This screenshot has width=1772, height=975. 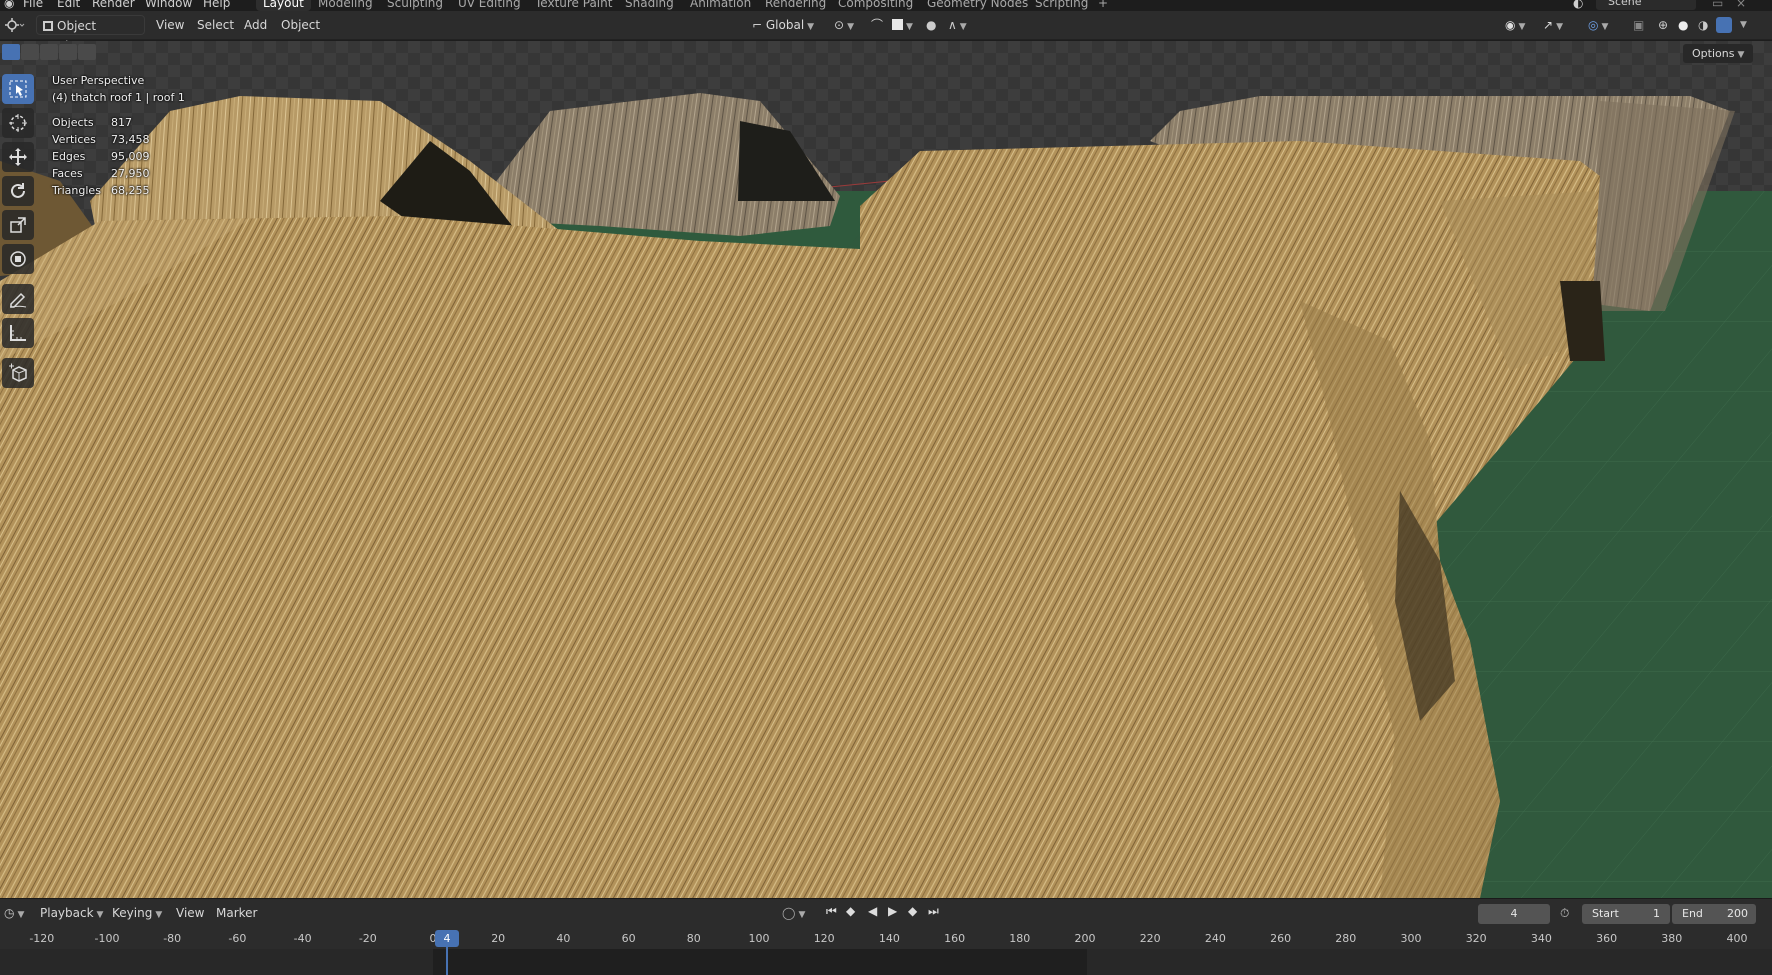 What do you see at coordinates (1578, 5) in the screenshot?
I see `scene-icon: ◐` at bounding box center [1578, 5].